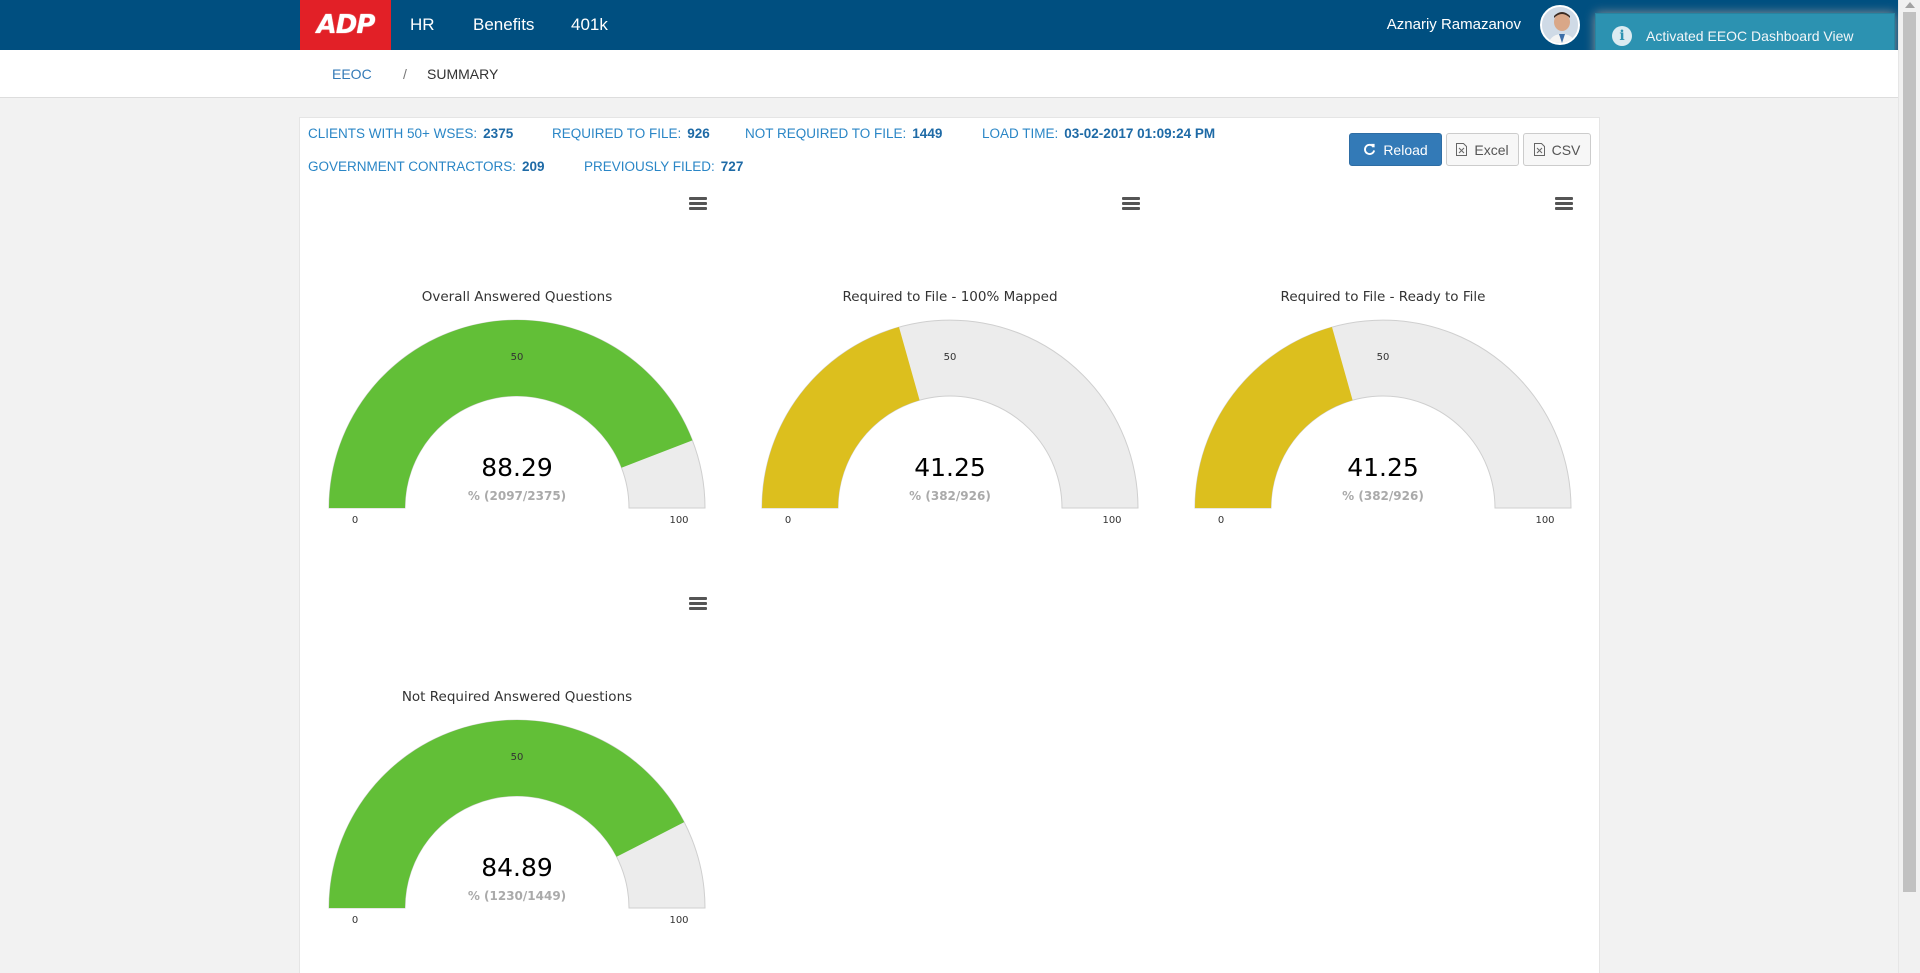  I want to click on stat-clients: CLIENTS WITH 50+ WSES: 2375, so click(410, 133).